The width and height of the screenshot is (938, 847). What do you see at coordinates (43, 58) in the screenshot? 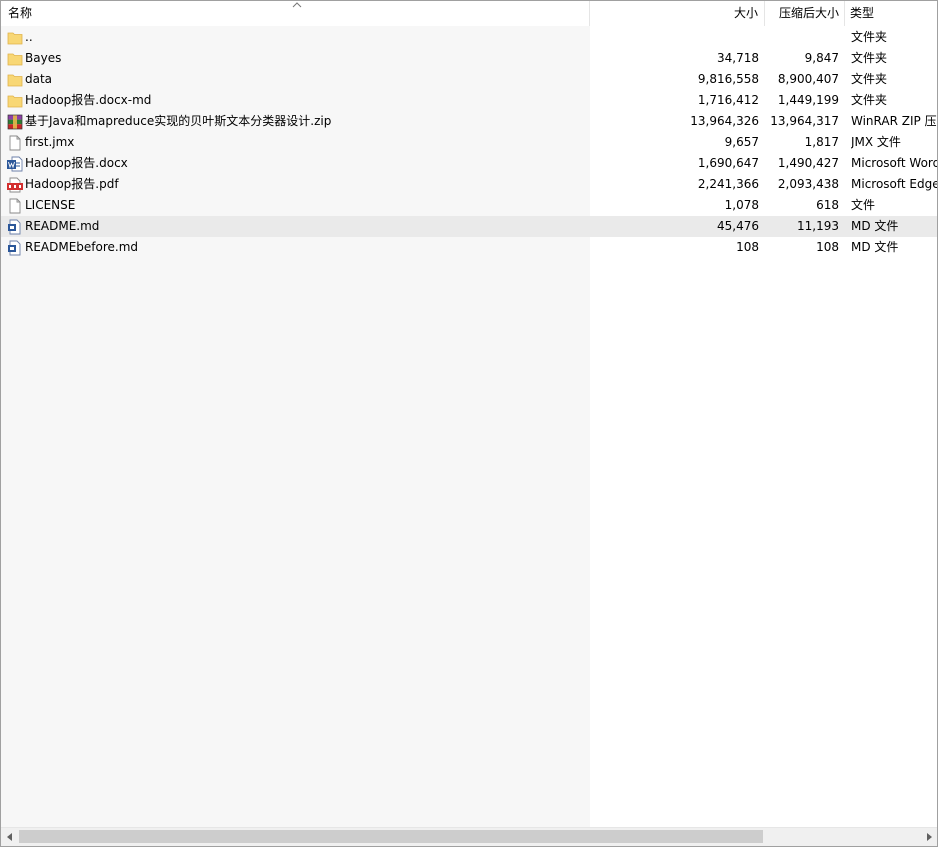
I see `file-name: Bayes` at bounding box center [43, 58].